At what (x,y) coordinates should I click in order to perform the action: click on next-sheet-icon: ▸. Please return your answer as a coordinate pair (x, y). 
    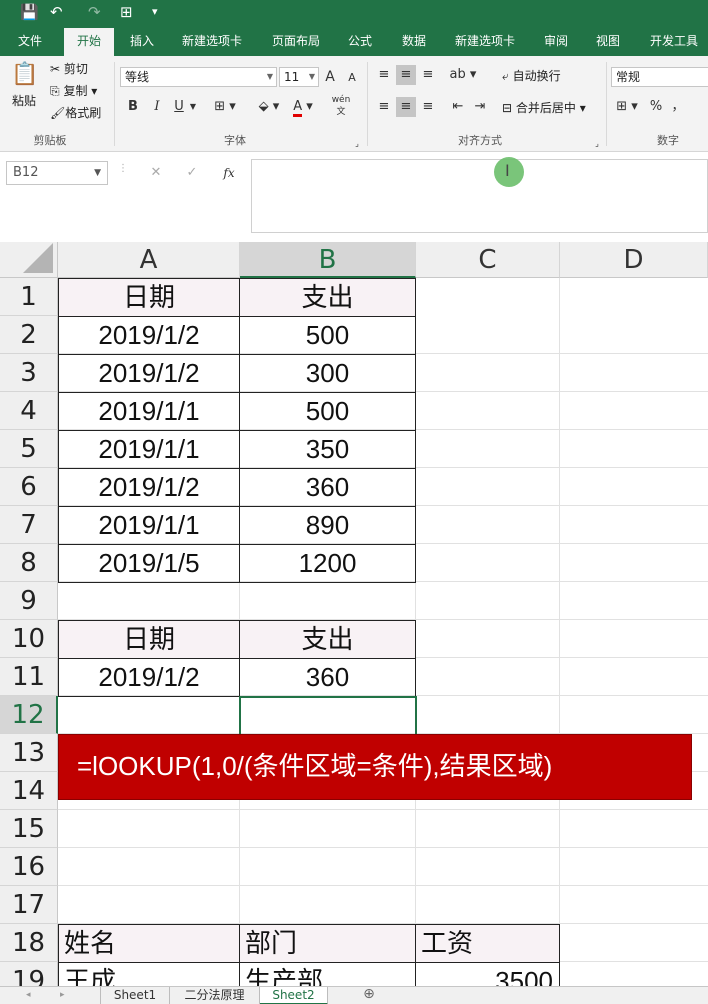
    Looking at the image, I should click on (62, 995).